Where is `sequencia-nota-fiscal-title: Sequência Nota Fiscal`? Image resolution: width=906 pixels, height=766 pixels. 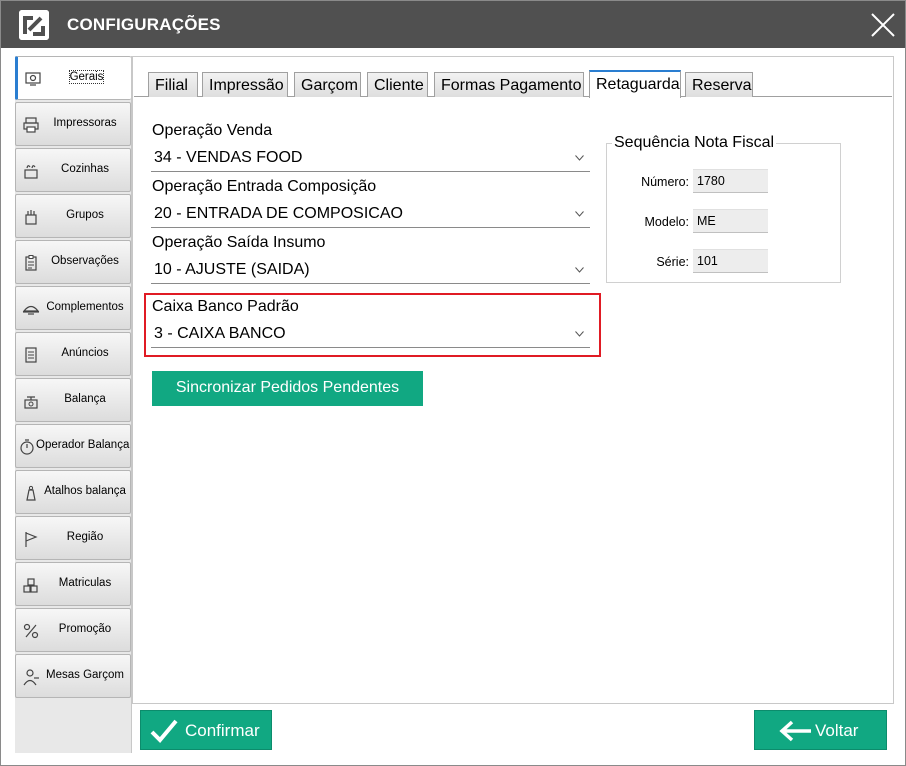
sequencia-nota-fiscal-title: Sequência Nota Fiscal is located at coordinates (694, 143).